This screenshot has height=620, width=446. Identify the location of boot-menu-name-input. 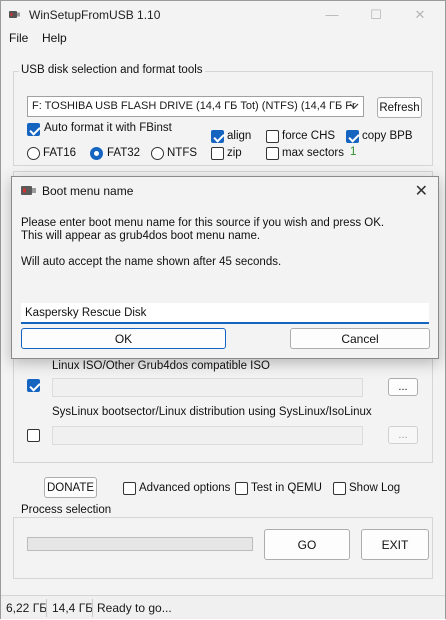
(225, 313).